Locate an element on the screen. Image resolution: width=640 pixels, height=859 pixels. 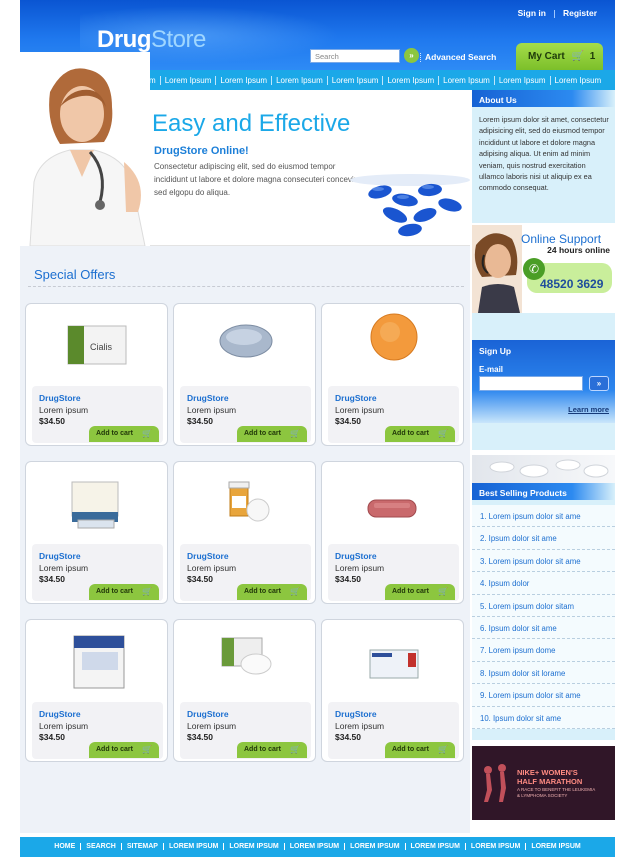
cart-button: My Cart 🛒 1 is located at coordinates (559, 56).